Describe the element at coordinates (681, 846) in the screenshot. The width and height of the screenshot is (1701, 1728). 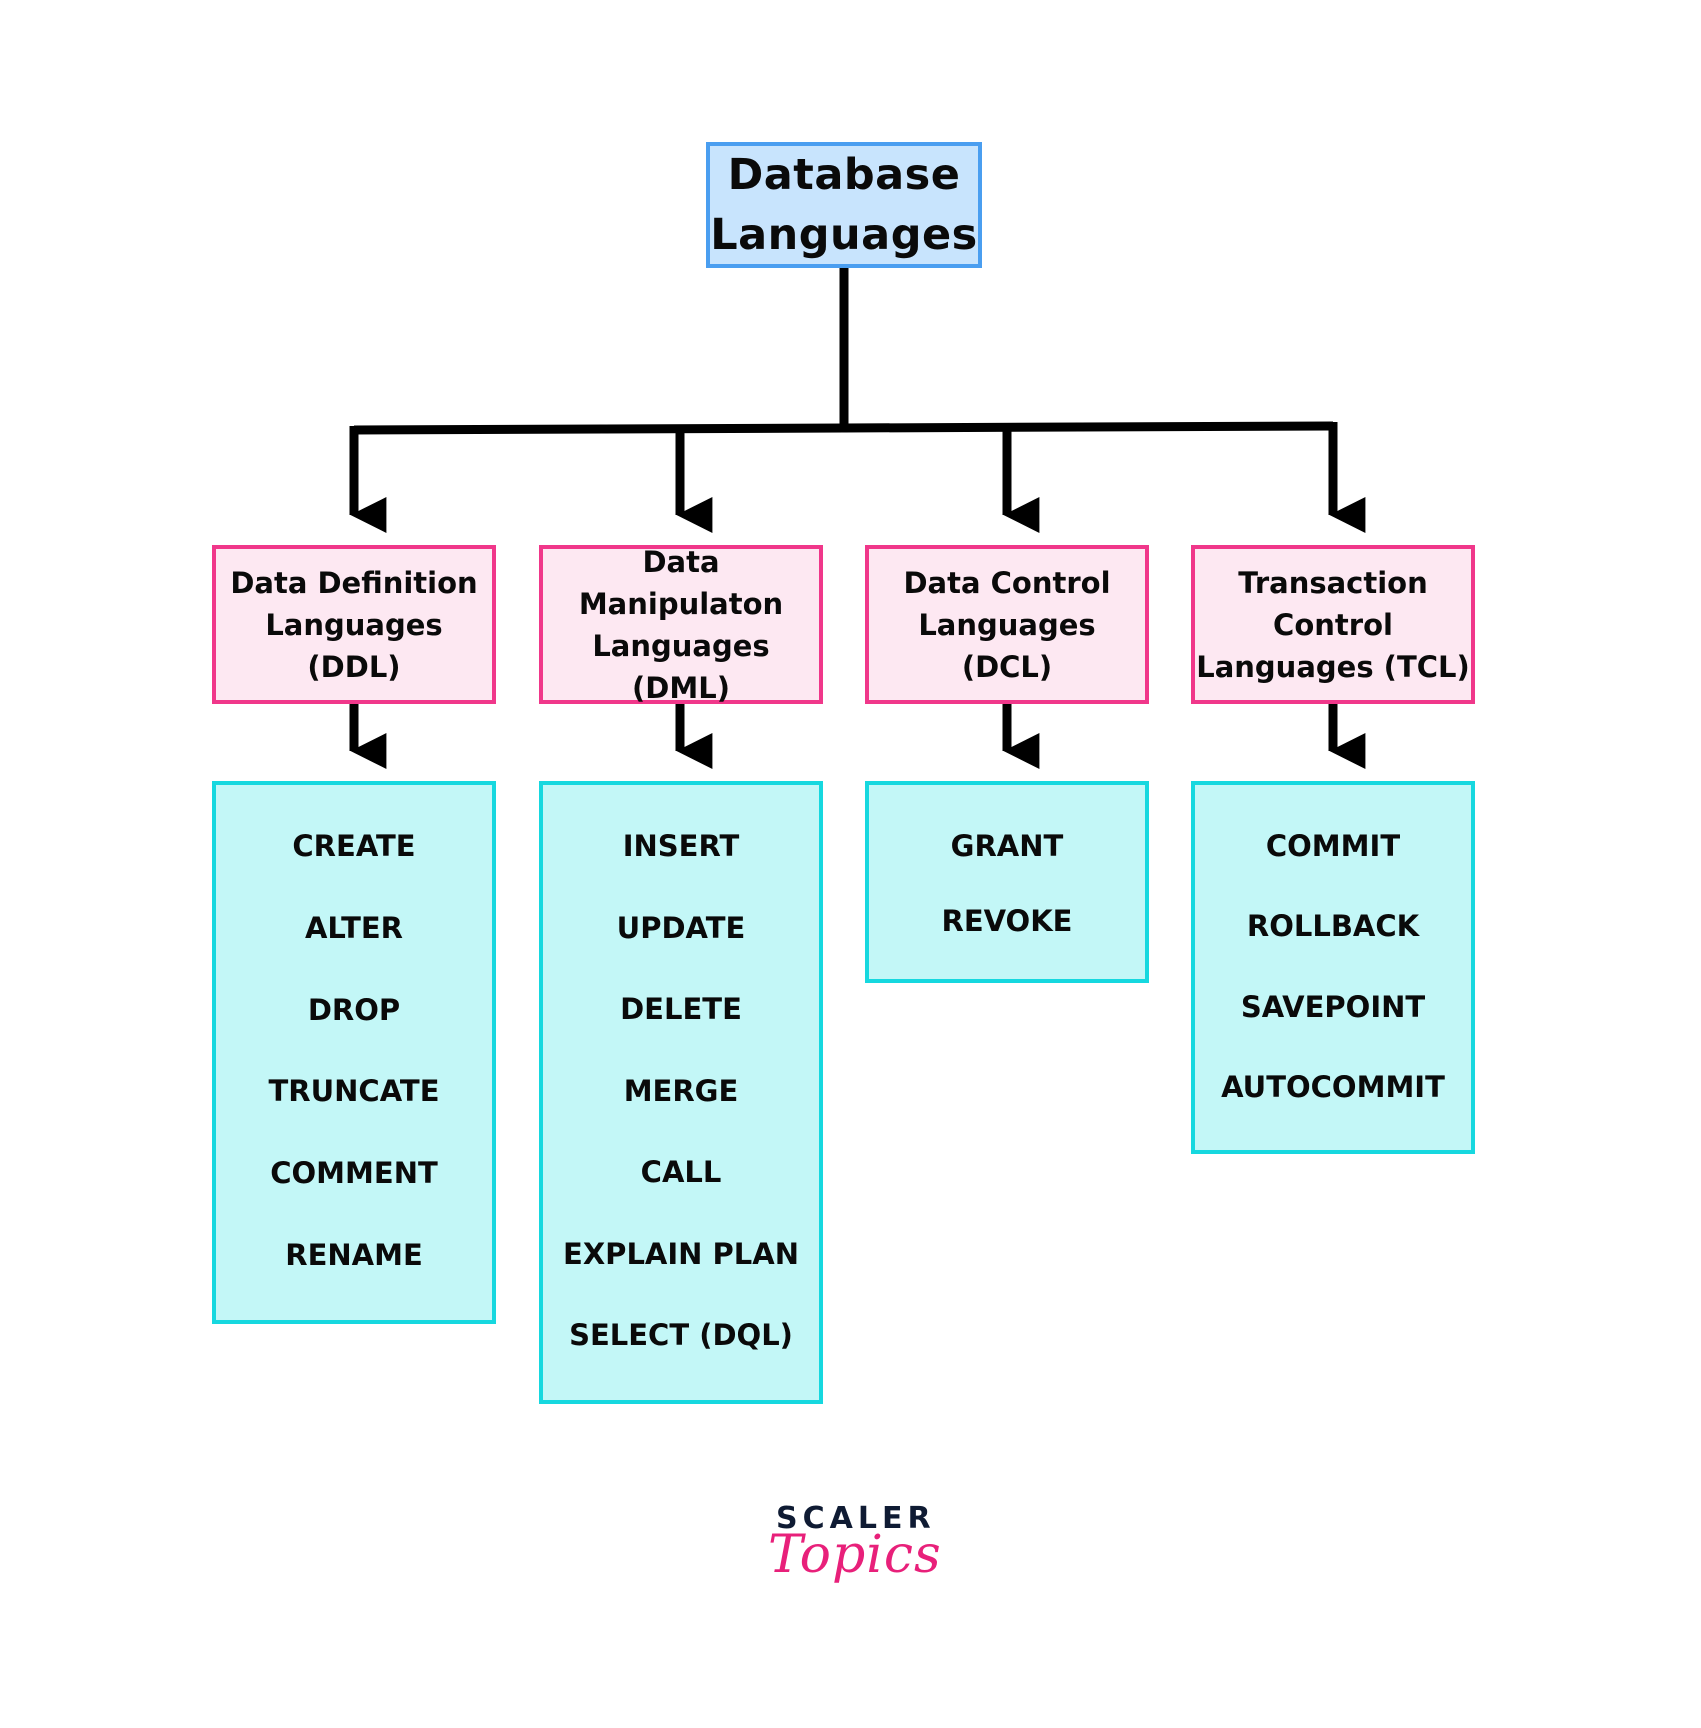
I see `command-item: INSERT` at that location.